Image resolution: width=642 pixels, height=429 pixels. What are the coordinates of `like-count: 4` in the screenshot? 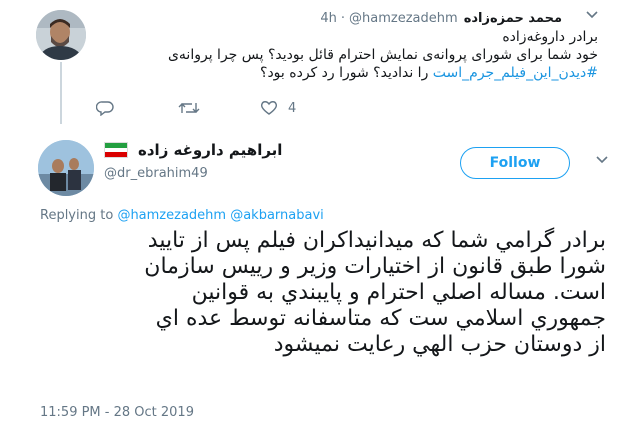 It's located at (292, 108).